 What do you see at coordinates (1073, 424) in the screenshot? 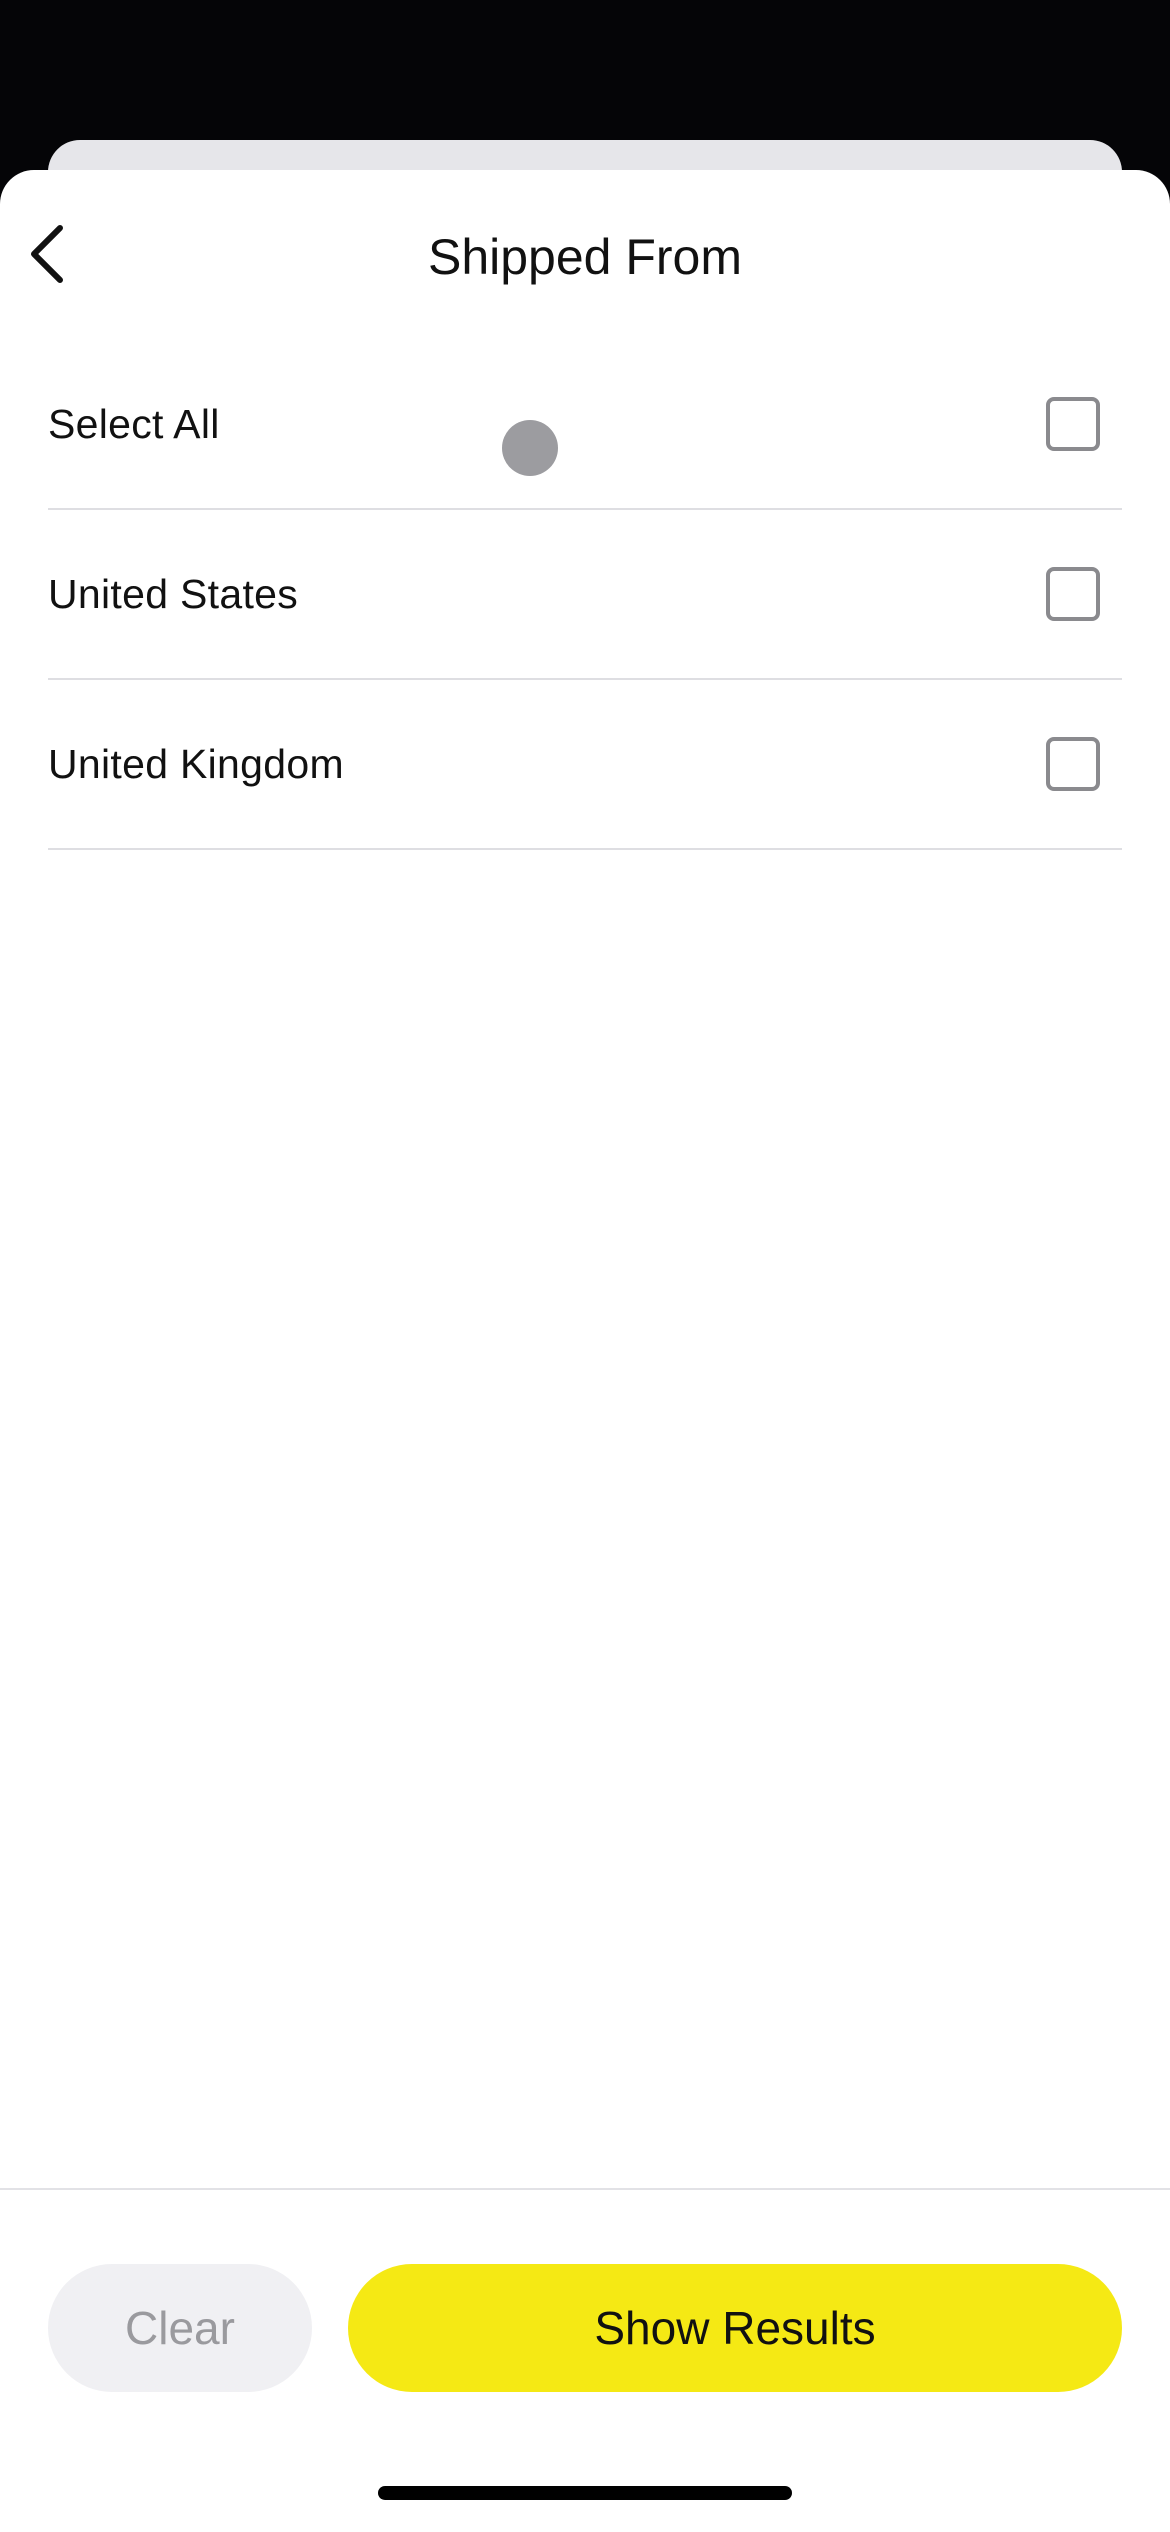
I see `select-all-checkbox` at bounding box center [1073, 424].